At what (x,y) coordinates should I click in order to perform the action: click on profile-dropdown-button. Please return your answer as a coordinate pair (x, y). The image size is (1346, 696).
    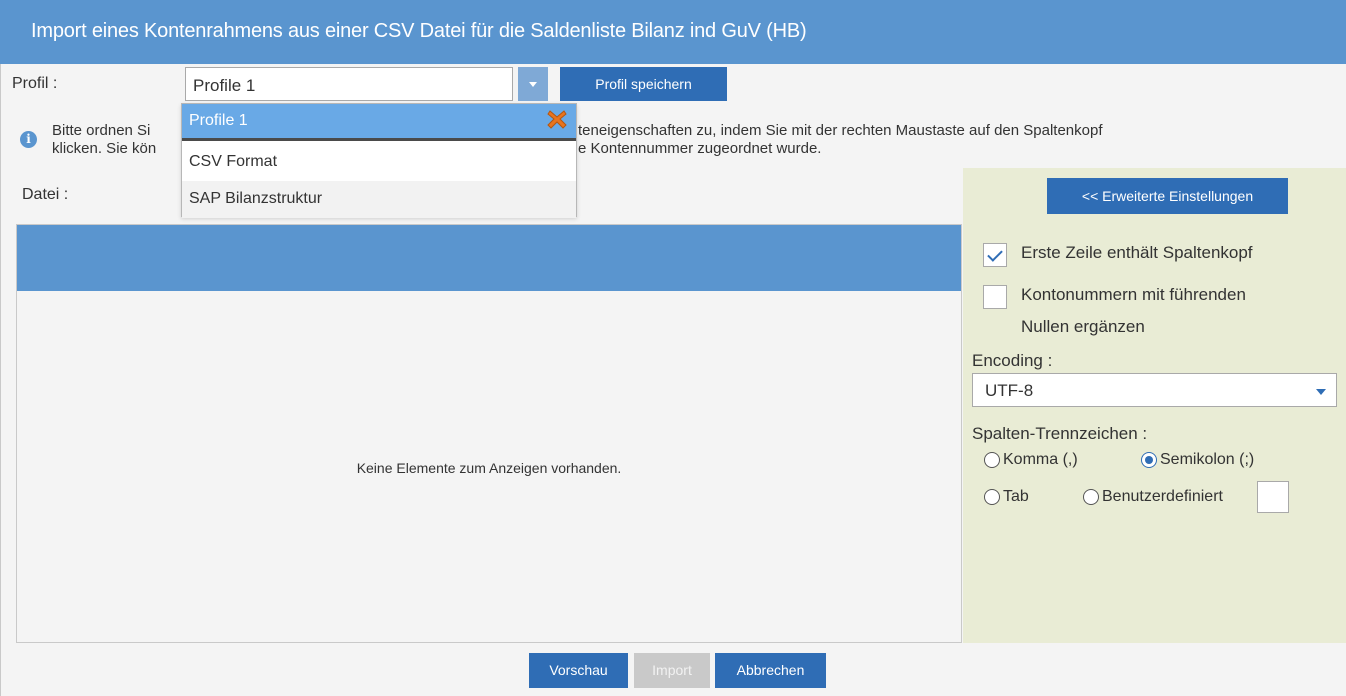
    Looking at the image, I should click on (533, 84).